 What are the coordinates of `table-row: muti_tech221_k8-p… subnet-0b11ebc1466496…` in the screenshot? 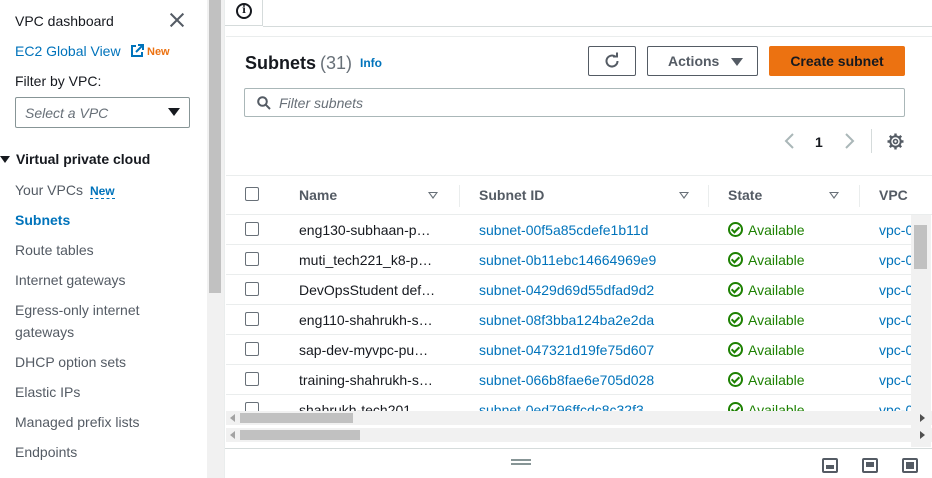 It's located at (568, 260).